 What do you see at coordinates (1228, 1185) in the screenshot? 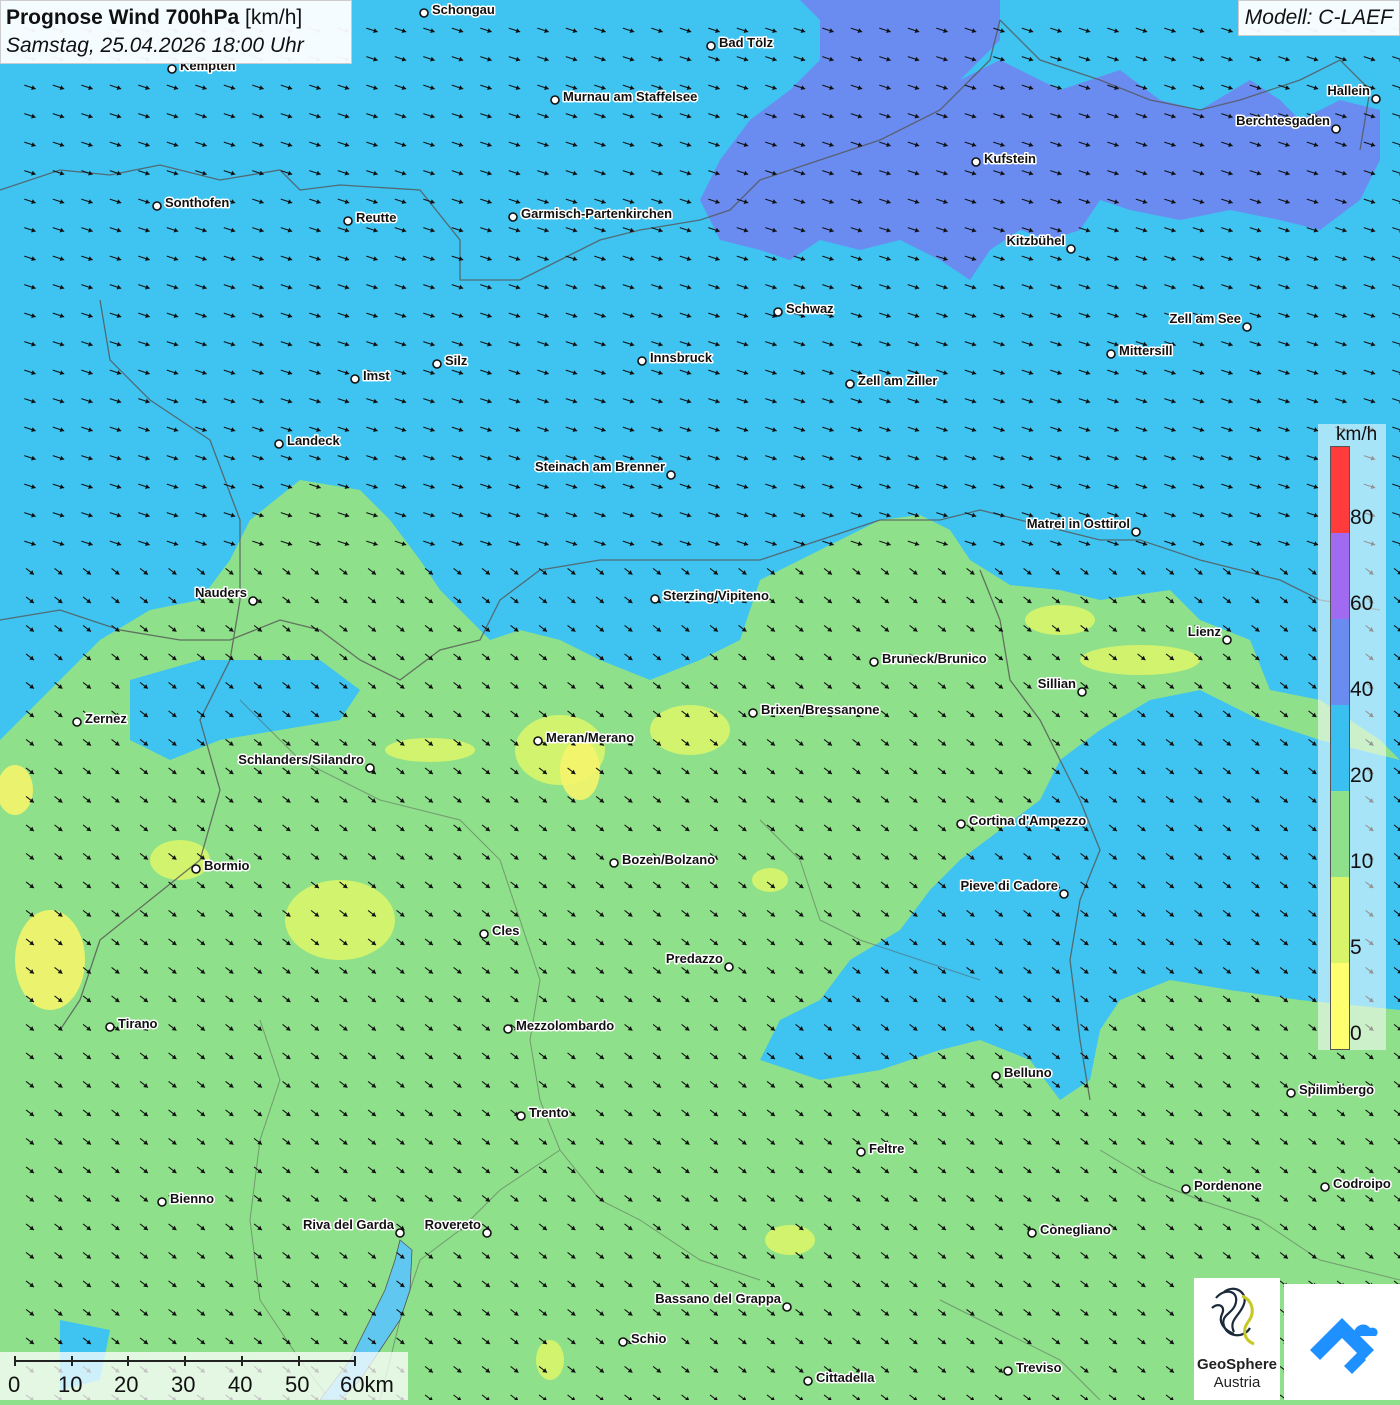
I see `city-label: Pordenone` at bounding box center [1228, 1185].